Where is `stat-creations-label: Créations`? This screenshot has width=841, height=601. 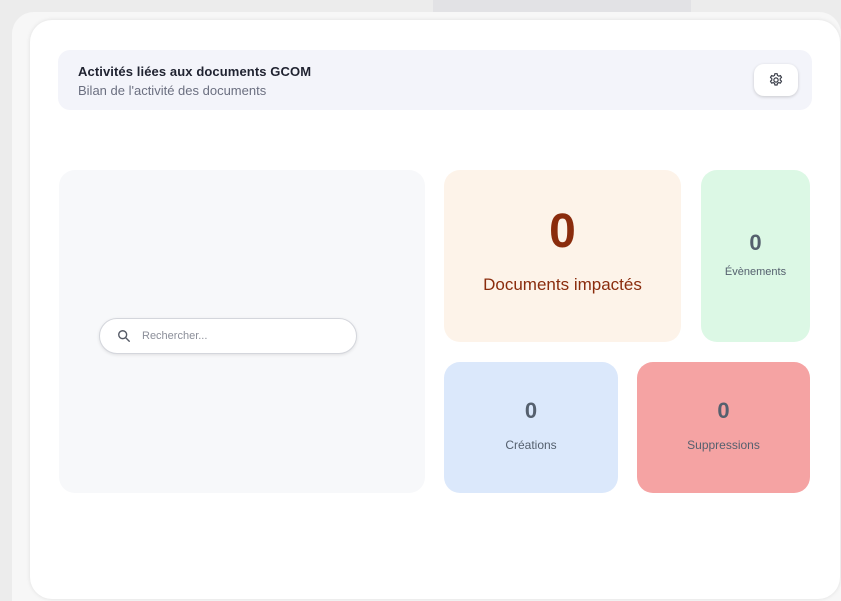
stat-creations-label: Créations is located at coordinates (531, 445).